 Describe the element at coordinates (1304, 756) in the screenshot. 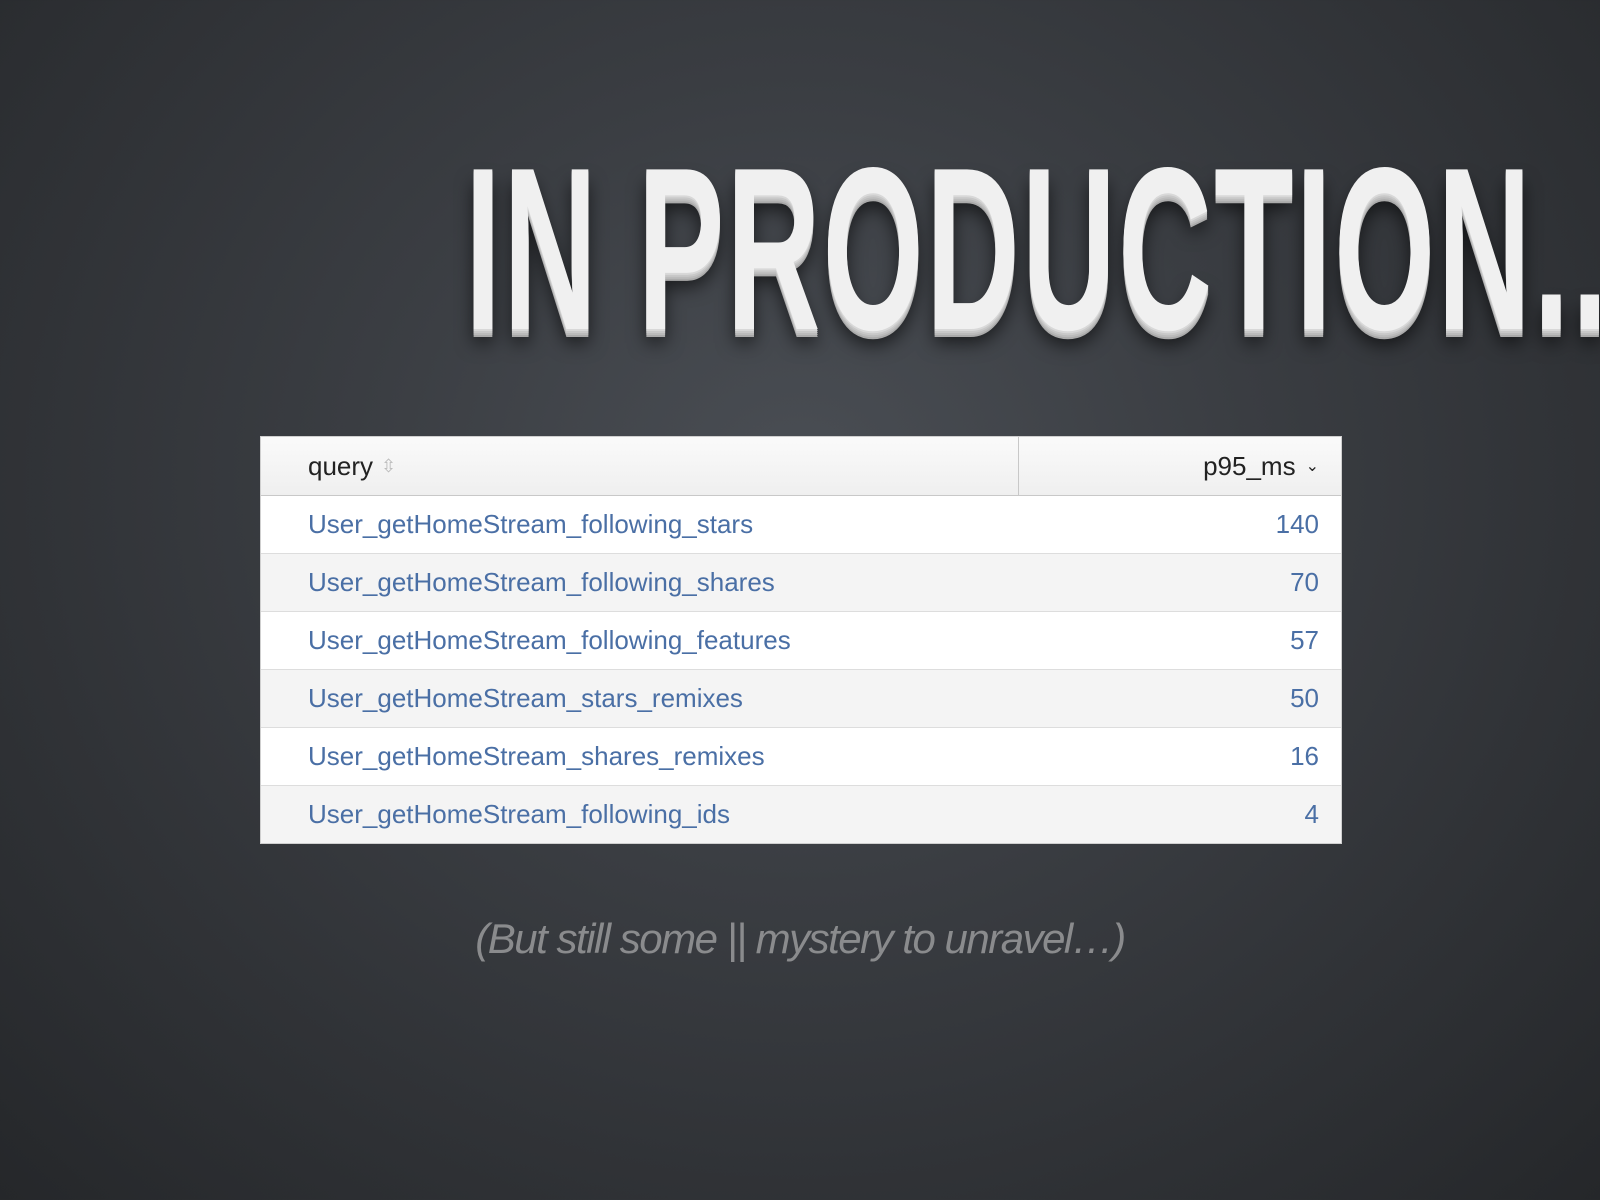

I see `p95-value: 16` at that location.